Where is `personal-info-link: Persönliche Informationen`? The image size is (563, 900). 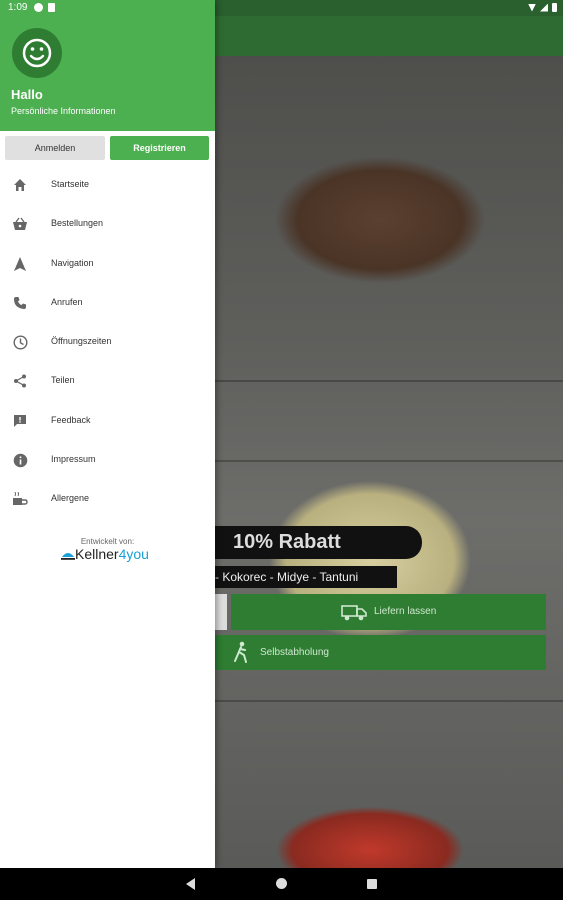
personal-info-link: Persönliche Informationen is located at coordinates (63, 111).